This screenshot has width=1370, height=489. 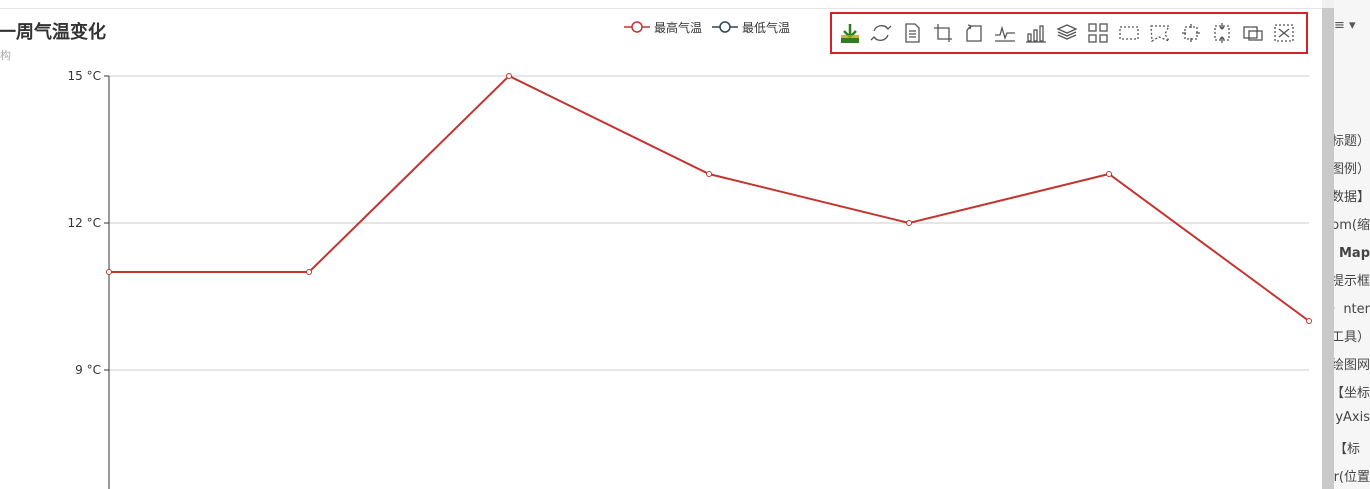 I want to click on side-nav-item: （工具, so click(x=1352, y=335).